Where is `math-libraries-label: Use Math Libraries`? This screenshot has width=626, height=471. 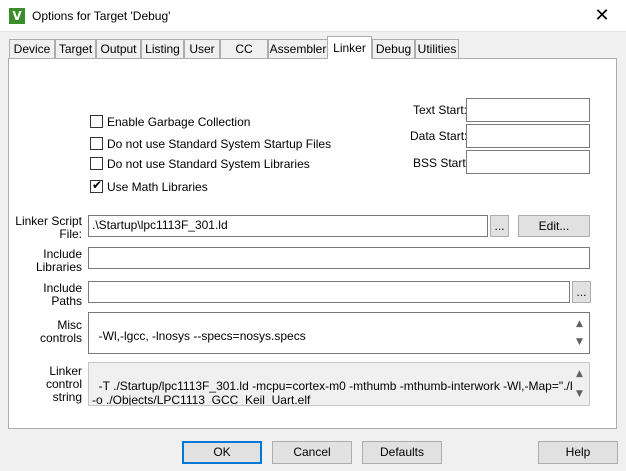
math-libraries-label: Use Math Libraries is located at coordinates (157, 187).